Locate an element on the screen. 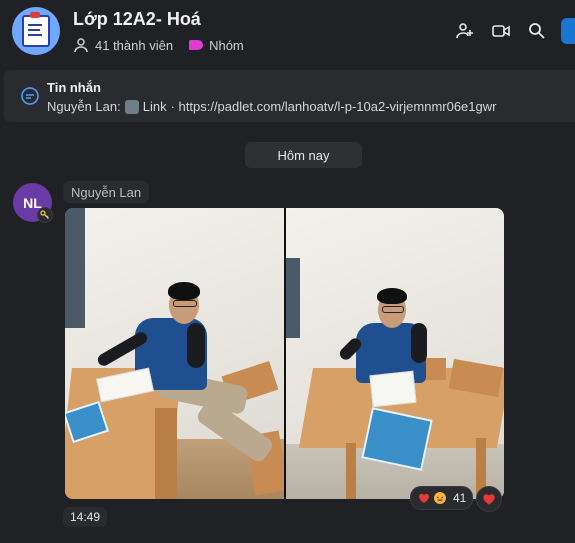  sidebar-toggle-button is located at coordinates (568, 31).